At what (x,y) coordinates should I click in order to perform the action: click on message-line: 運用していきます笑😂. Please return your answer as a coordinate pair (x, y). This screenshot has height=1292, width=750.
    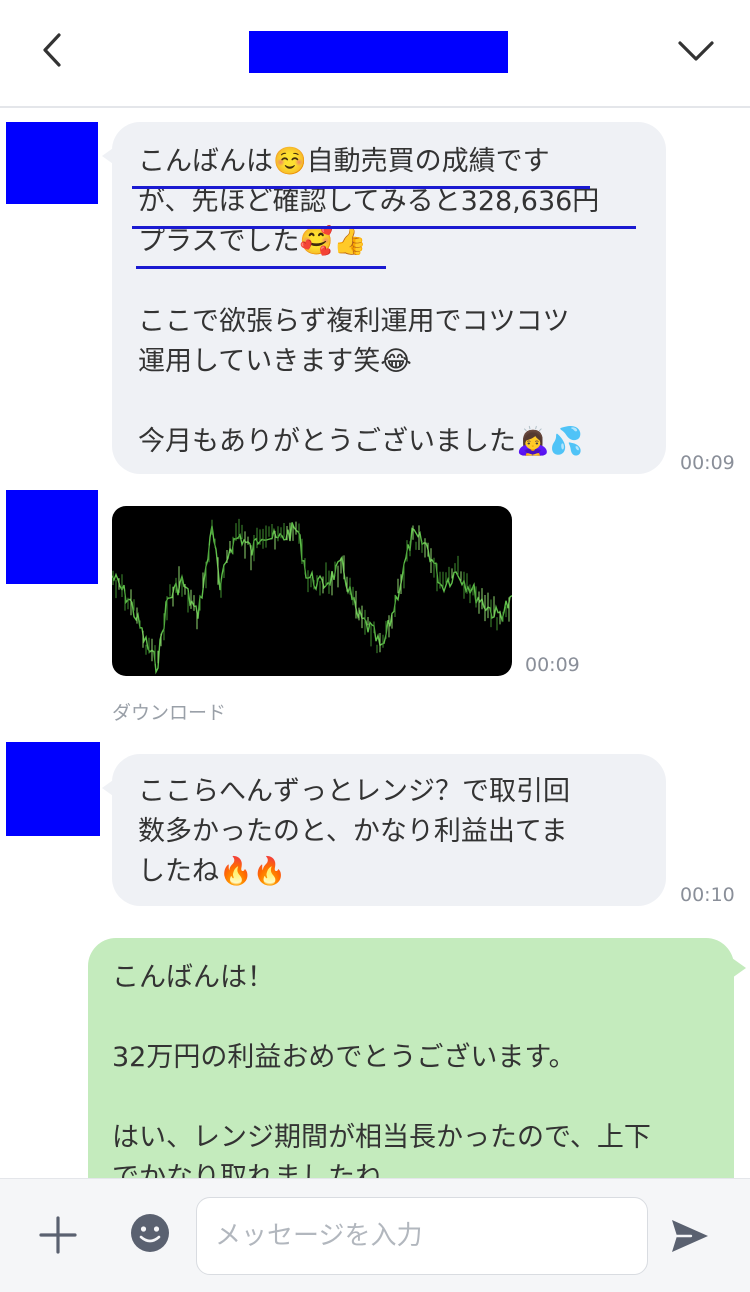
    Looking at the image, I should click on (275, 361).